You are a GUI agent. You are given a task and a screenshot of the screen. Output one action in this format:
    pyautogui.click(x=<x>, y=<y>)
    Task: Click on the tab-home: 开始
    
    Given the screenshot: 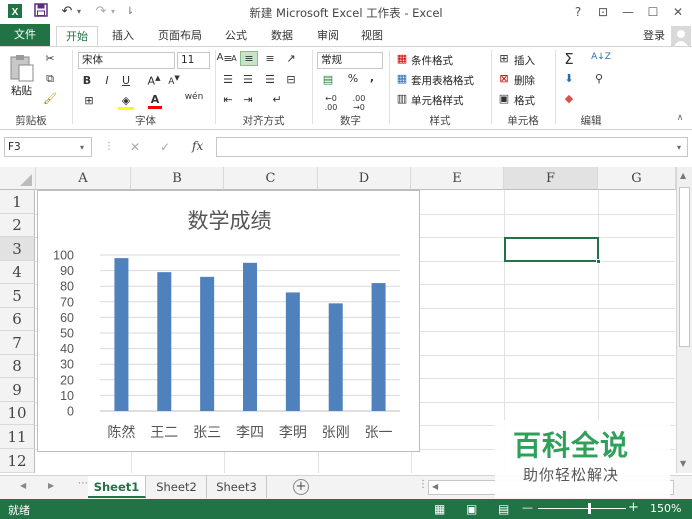 What is the action you would take?
    pyautogui.click(x=77, y=36)
    